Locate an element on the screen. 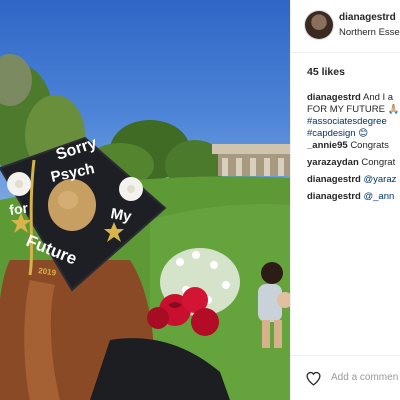 The width and height of the screenshot is (400, 400). svg-text: for is located at coordinates (18, 208).